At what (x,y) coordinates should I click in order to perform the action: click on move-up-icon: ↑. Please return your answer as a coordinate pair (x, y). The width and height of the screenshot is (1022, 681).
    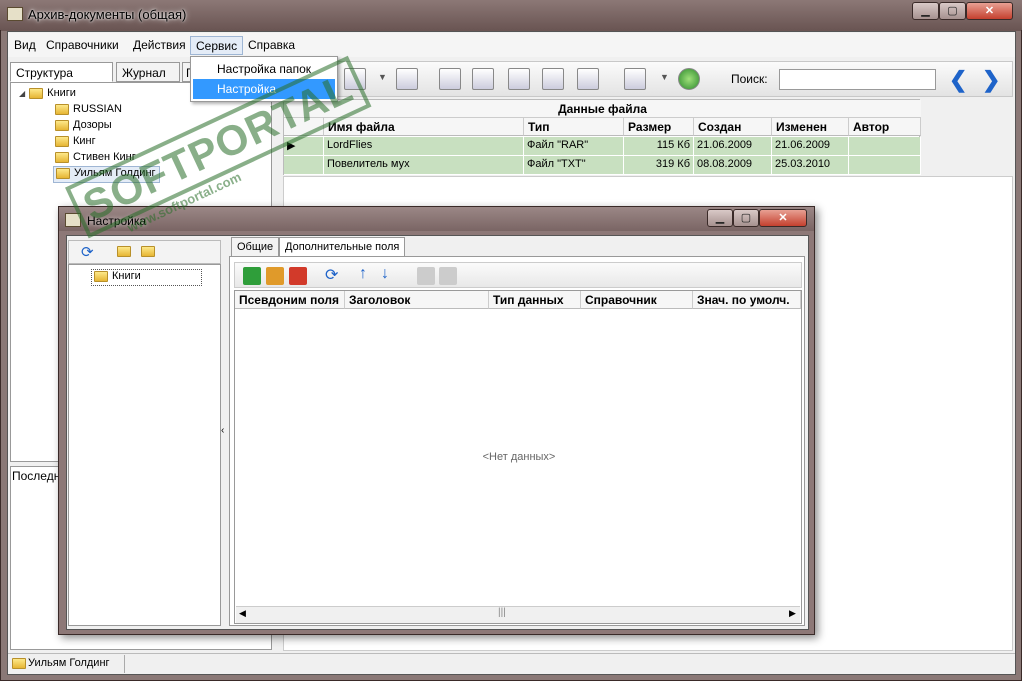
    Looking at the image, I should click on (363, 274).